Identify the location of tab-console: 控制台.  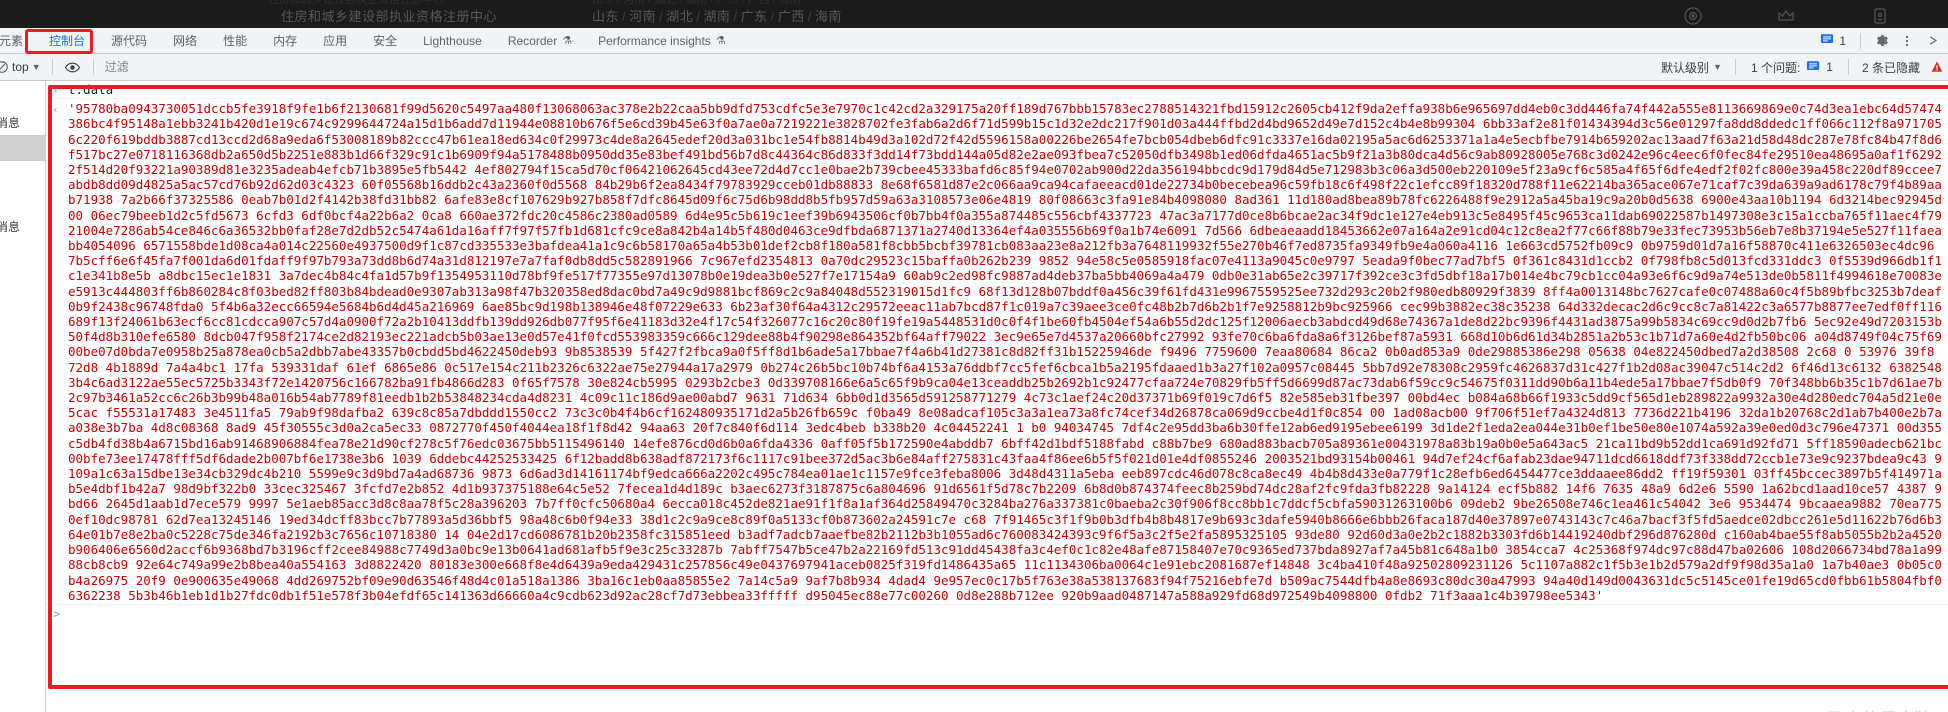
(67, 40).